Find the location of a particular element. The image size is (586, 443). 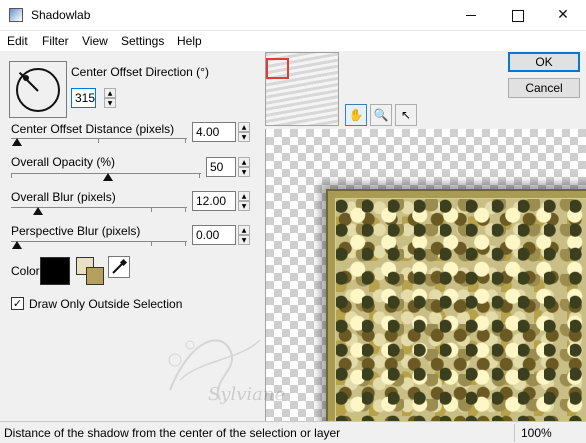

app-icon is located at coordinates (16, 15).